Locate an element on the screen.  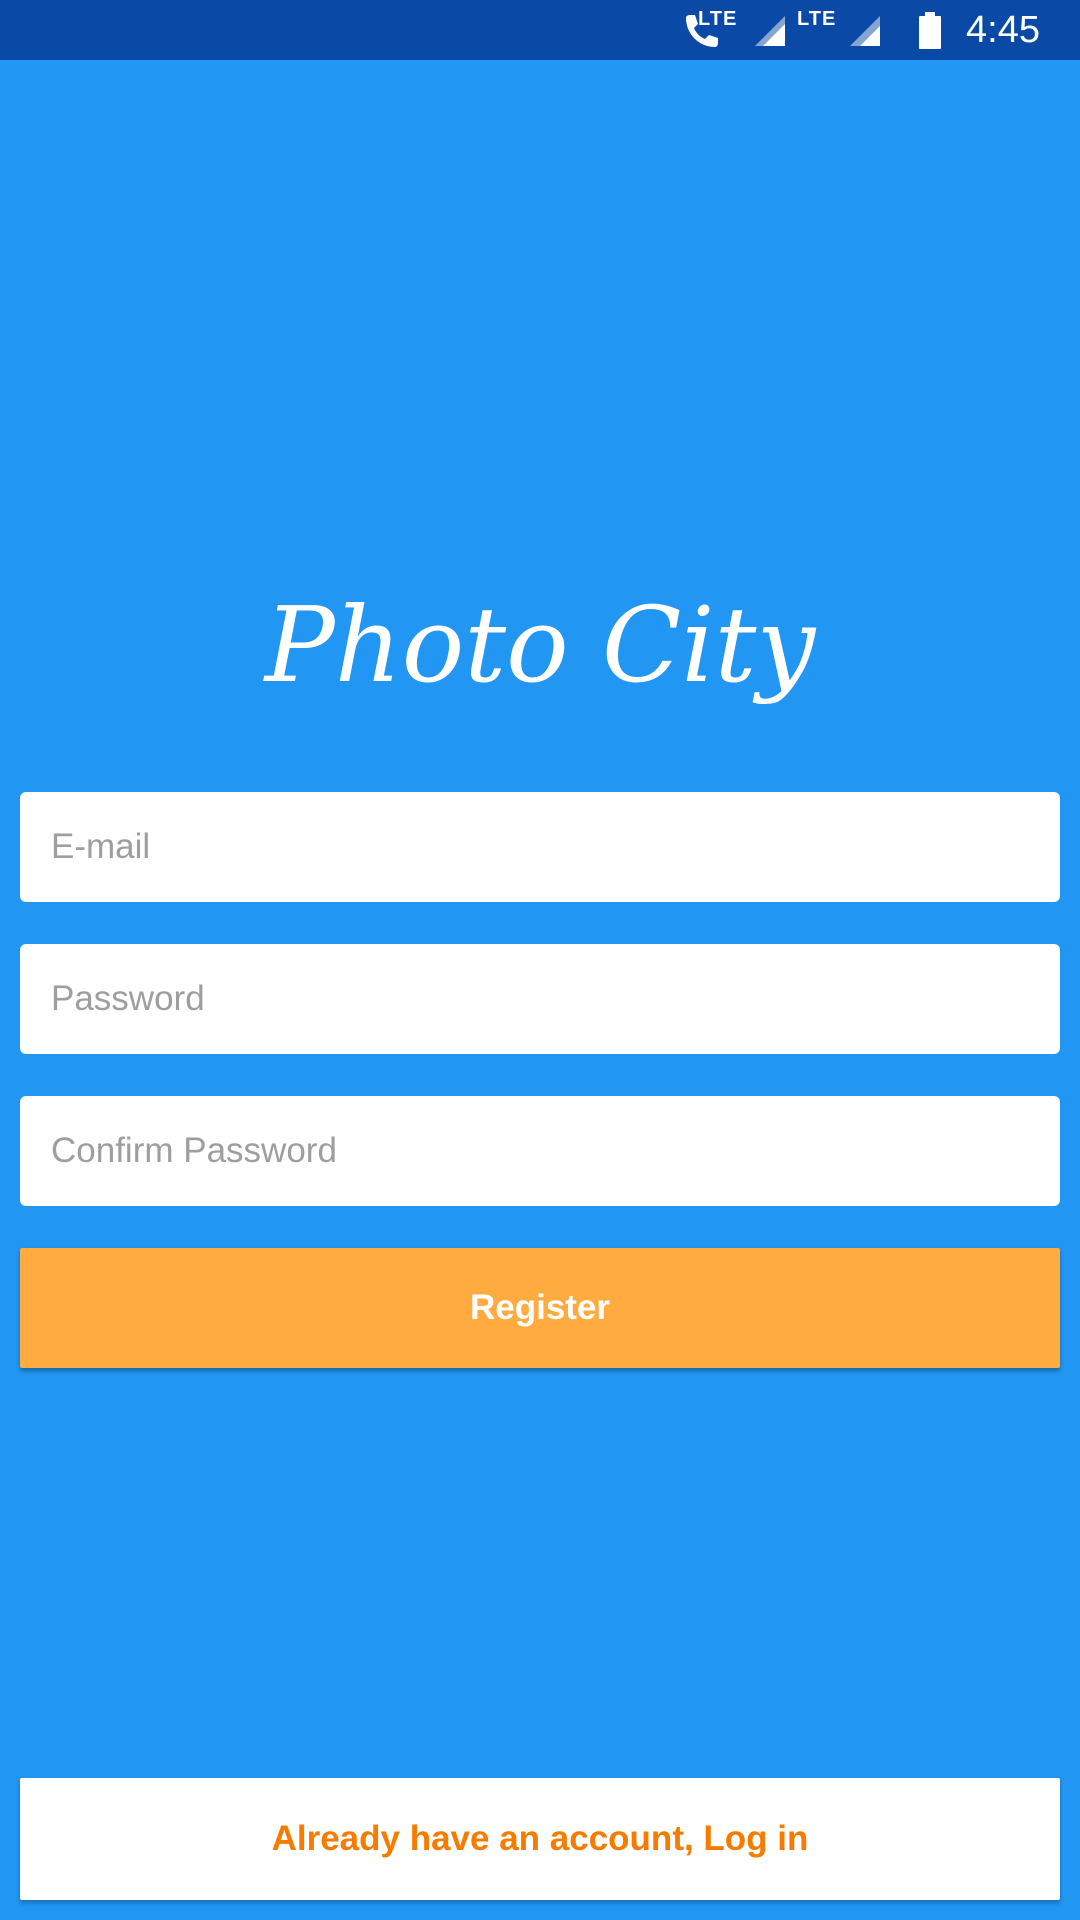
app-title: Photo City is located at coordinates (540, 645).